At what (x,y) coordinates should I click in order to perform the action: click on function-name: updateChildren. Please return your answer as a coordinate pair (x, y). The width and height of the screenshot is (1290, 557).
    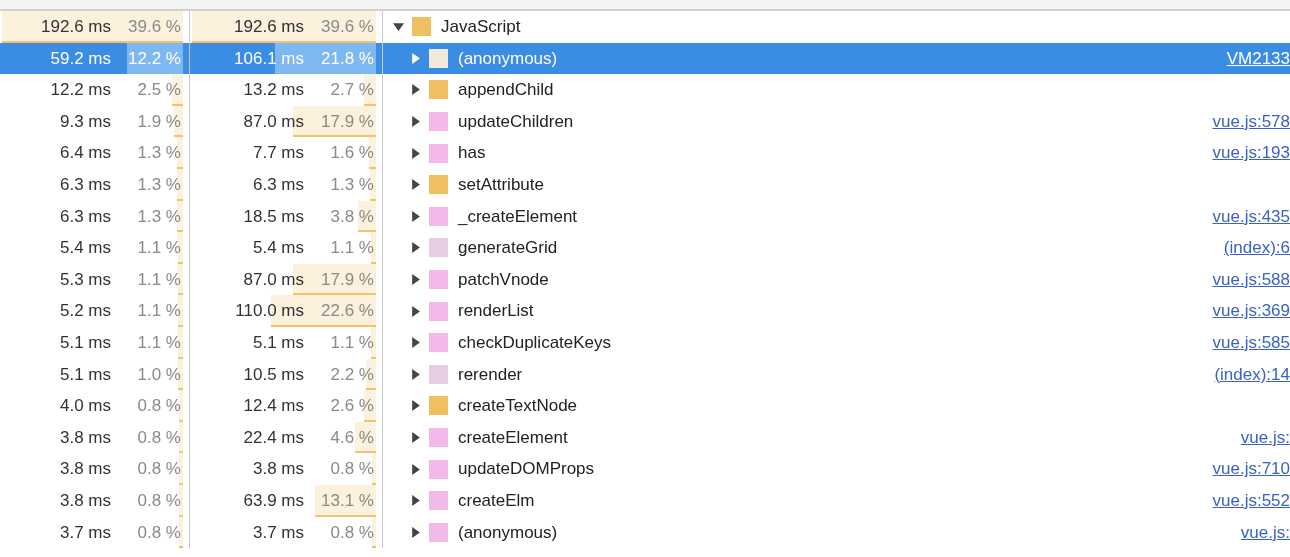
    Looking at the image, I should click on (516, 121).